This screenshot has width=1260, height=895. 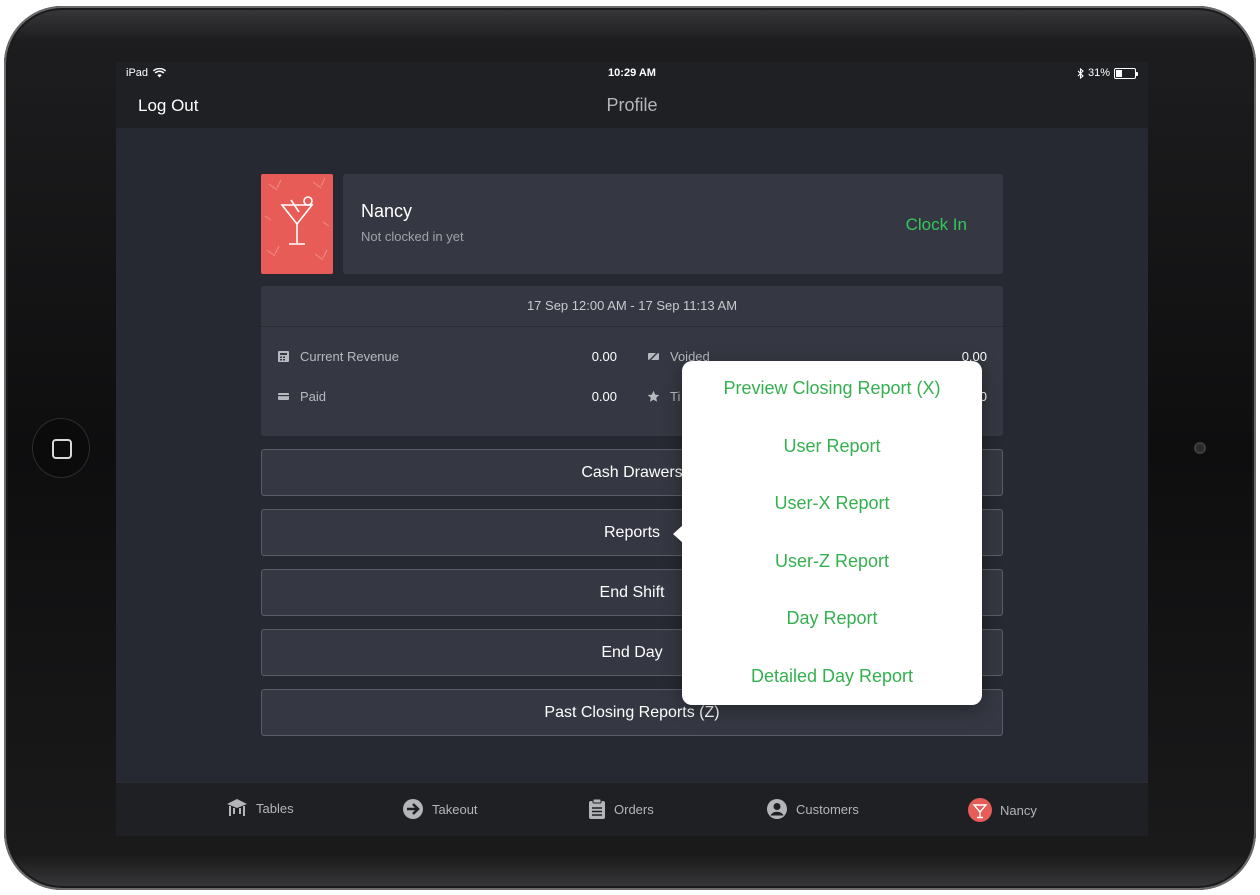 I want to click on customers-icon, so click(x=777, y=809).